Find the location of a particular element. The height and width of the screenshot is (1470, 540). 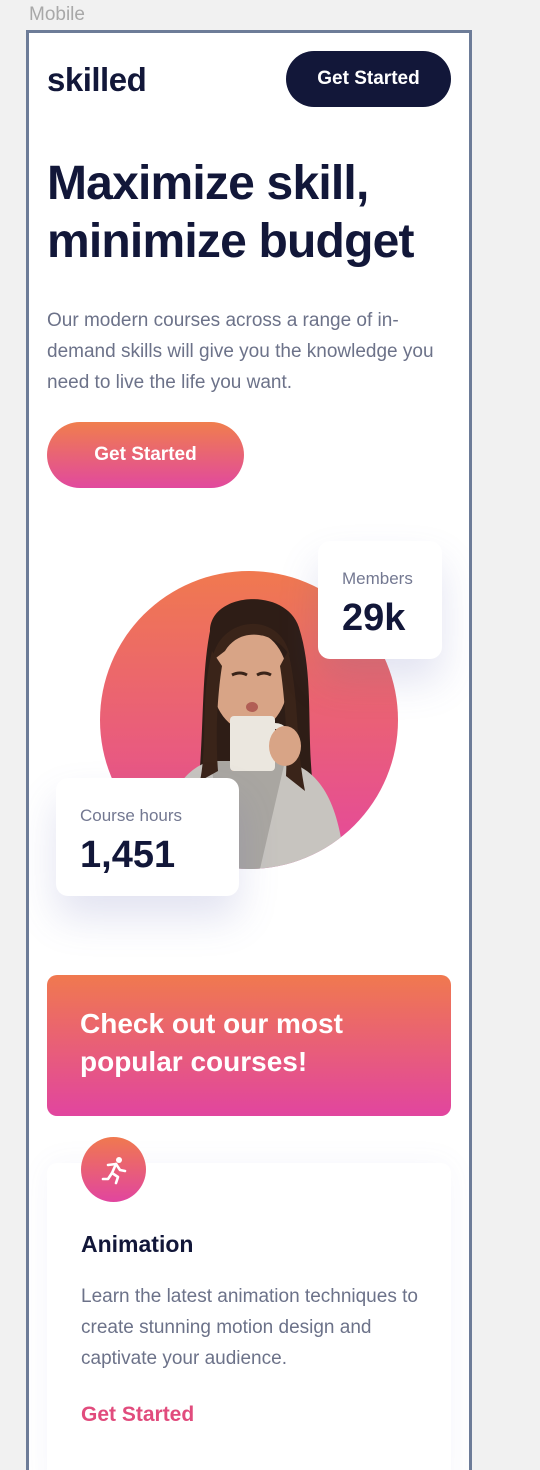

course-icon-badge is located at coordinates (113, 1169).